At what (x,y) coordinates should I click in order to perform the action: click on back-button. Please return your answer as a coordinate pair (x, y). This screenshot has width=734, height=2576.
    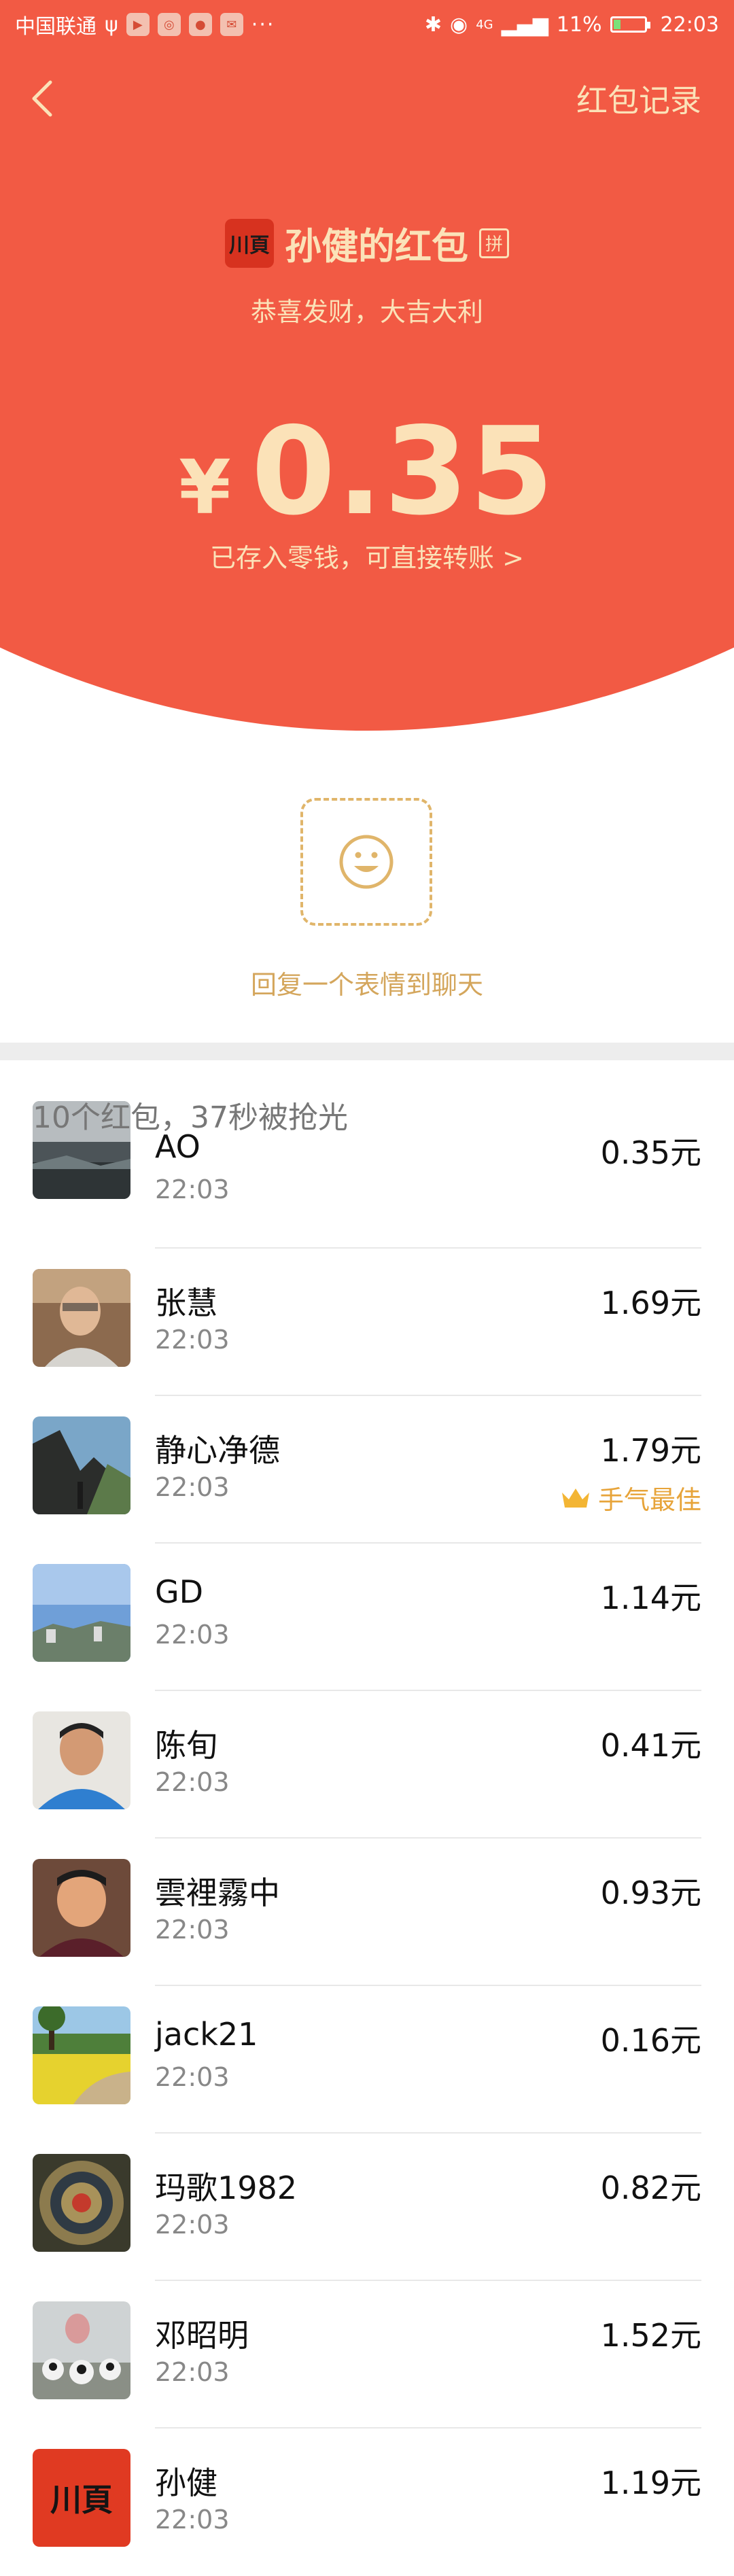
    Looking at the image, I should click on (42, 98).